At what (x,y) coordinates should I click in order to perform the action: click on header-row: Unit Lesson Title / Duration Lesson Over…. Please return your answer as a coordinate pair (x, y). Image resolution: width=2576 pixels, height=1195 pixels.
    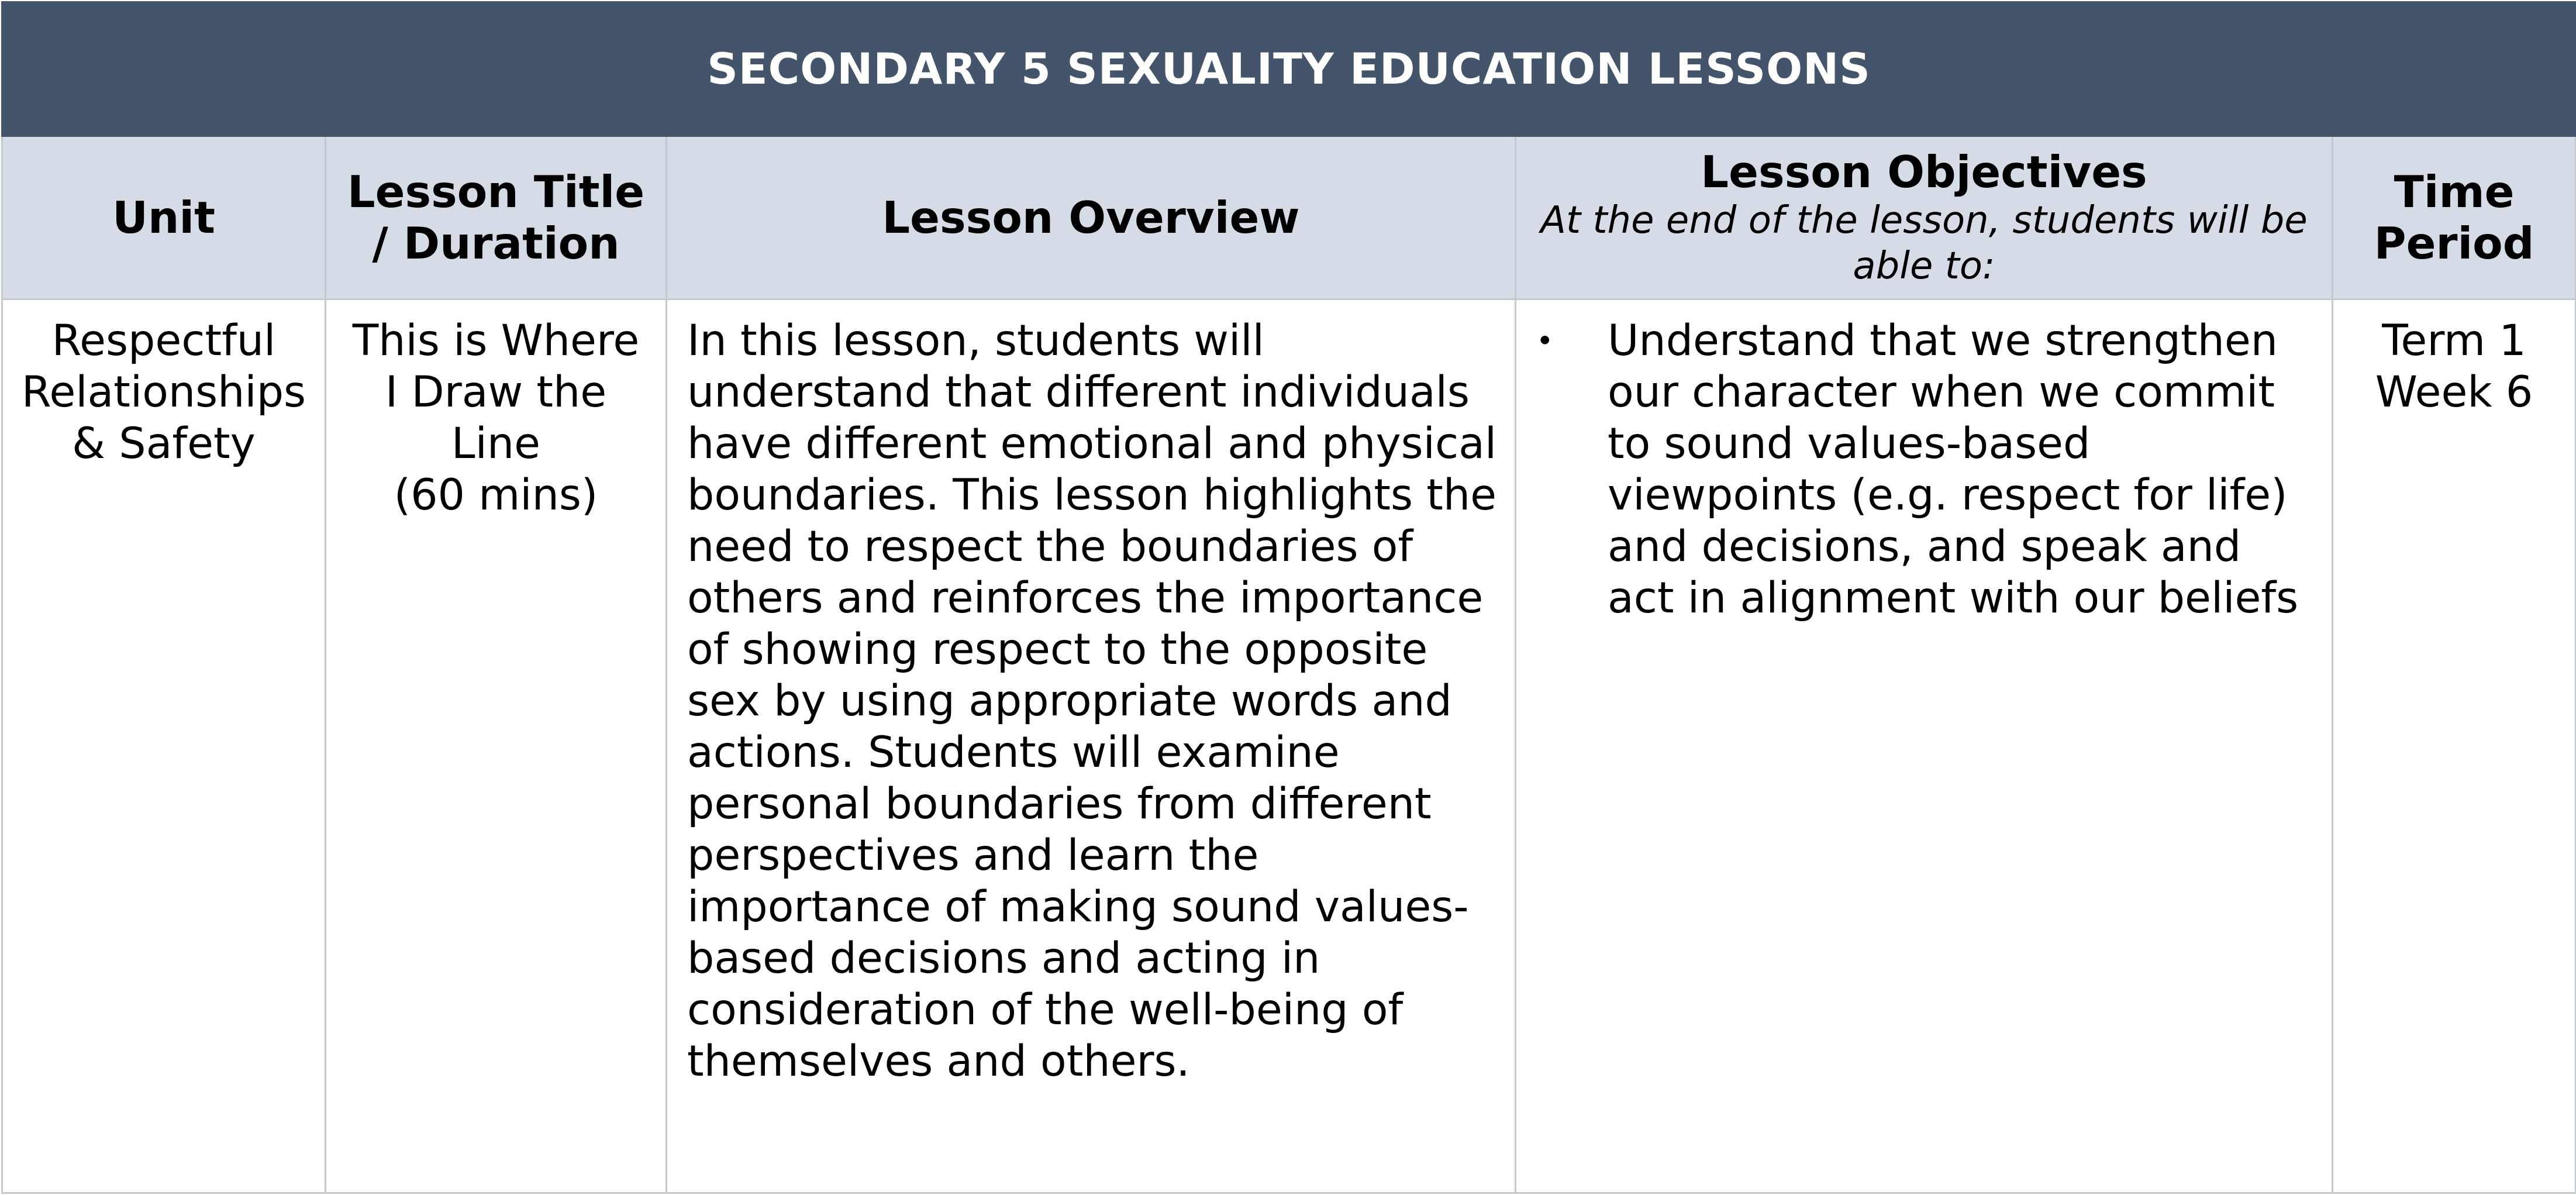
    Looking at the image, I should click on (1288, 217).